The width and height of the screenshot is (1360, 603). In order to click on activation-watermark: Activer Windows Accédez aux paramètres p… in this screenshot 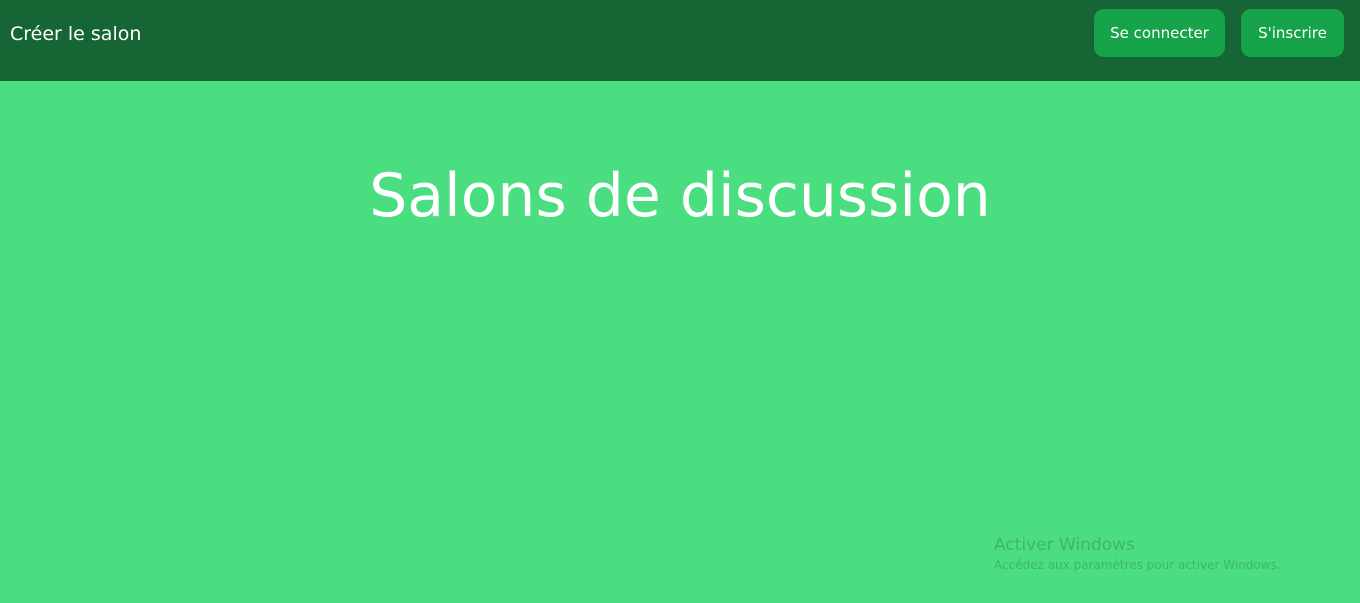, I will do `click(1137, 554)`.